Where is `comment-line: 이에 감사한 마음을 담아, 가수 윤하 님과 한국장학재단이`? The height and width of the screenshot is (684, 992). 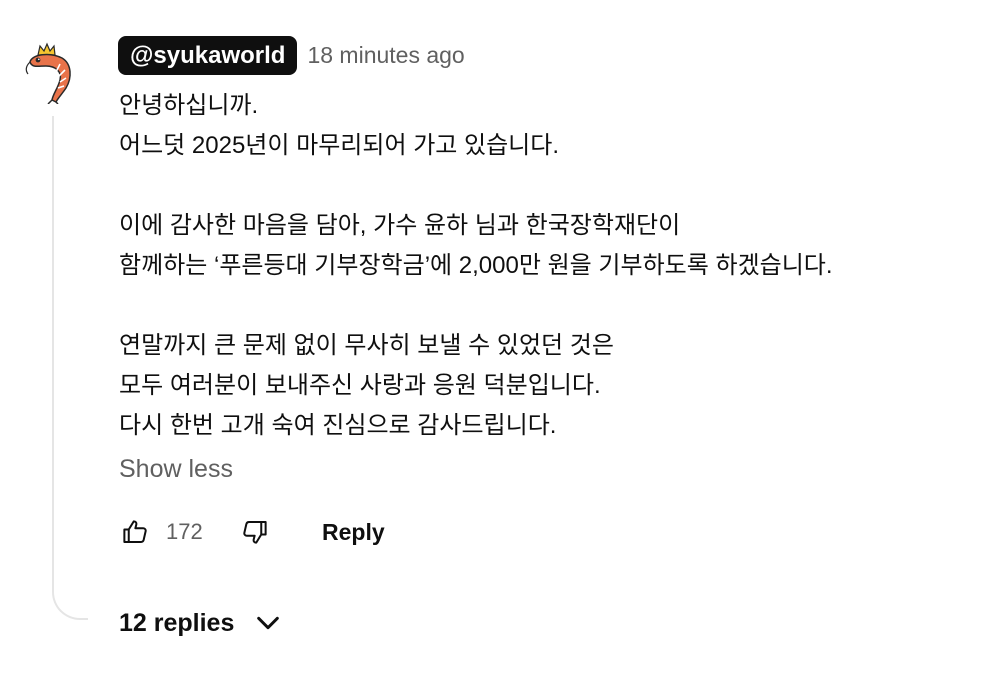 comment-line: 이에 감사한 마음을 담아, 가수 윤하 님과 한국장학재단이 is located at coordinates (400, 225).